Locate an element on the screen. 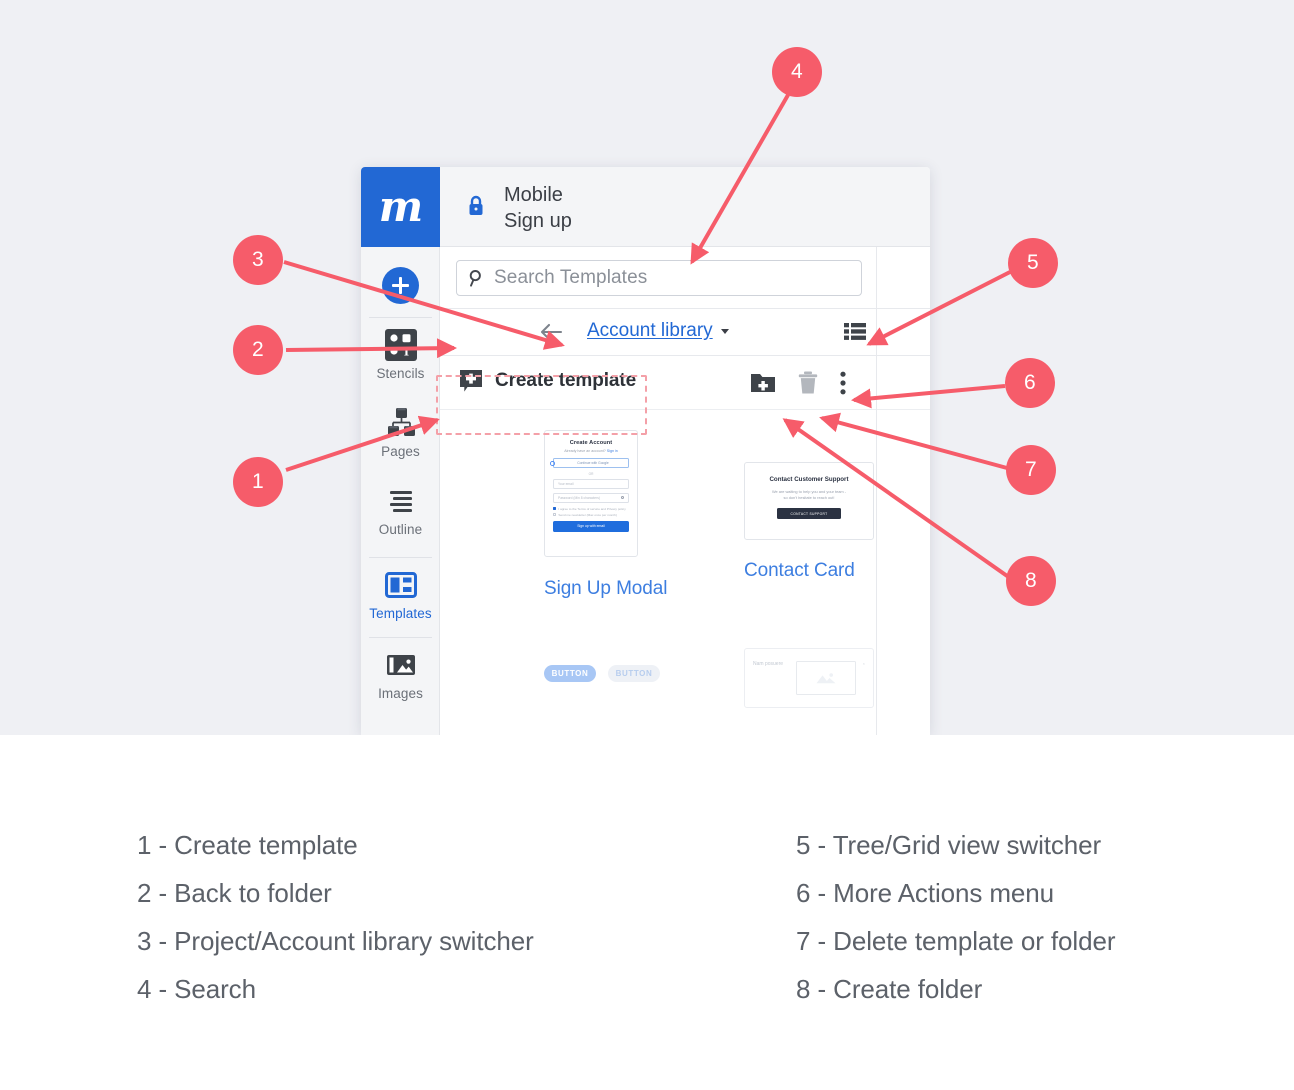 The height and width of the screenshot is (1090, 1294). mini-heading: Contact Customer Support is located at coordinates (809, 479).